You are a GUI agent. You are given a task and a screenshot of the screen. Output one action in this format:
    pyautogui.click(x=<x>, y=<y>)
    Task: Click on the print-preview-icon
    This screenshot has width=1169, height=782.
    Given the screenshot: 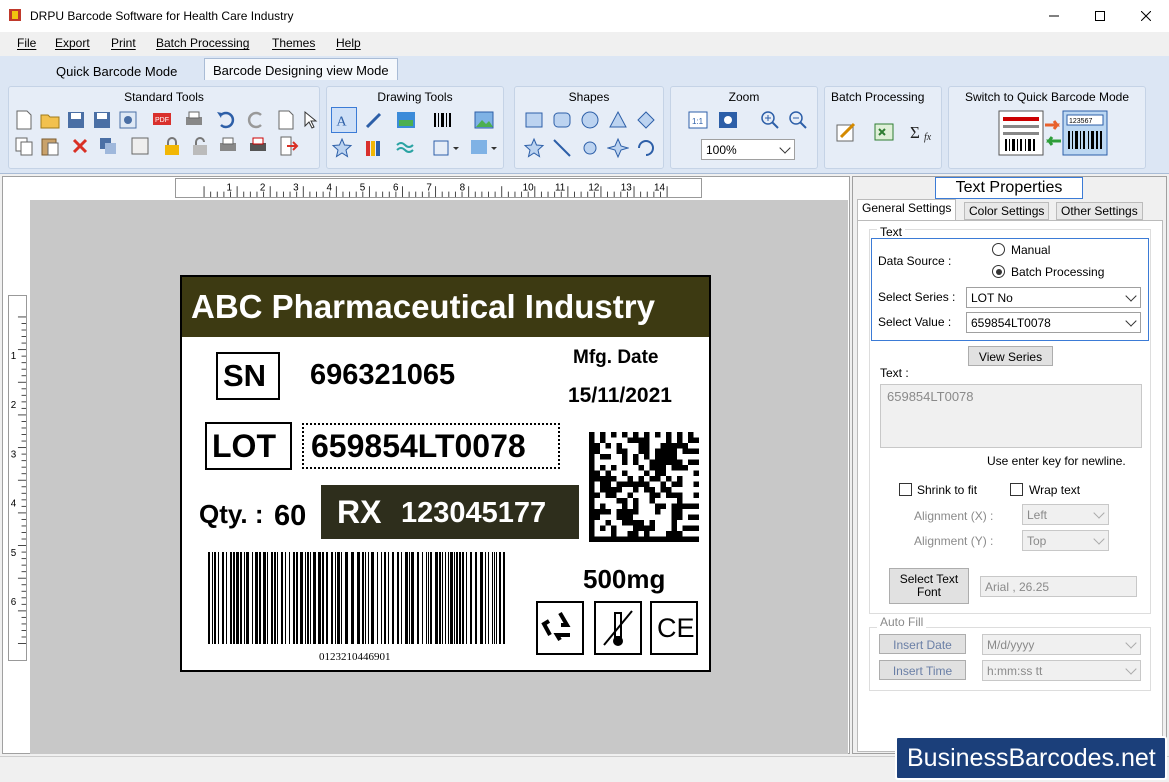 What is the action you would take?
    pyautogui.click(x=228, y=146)
    